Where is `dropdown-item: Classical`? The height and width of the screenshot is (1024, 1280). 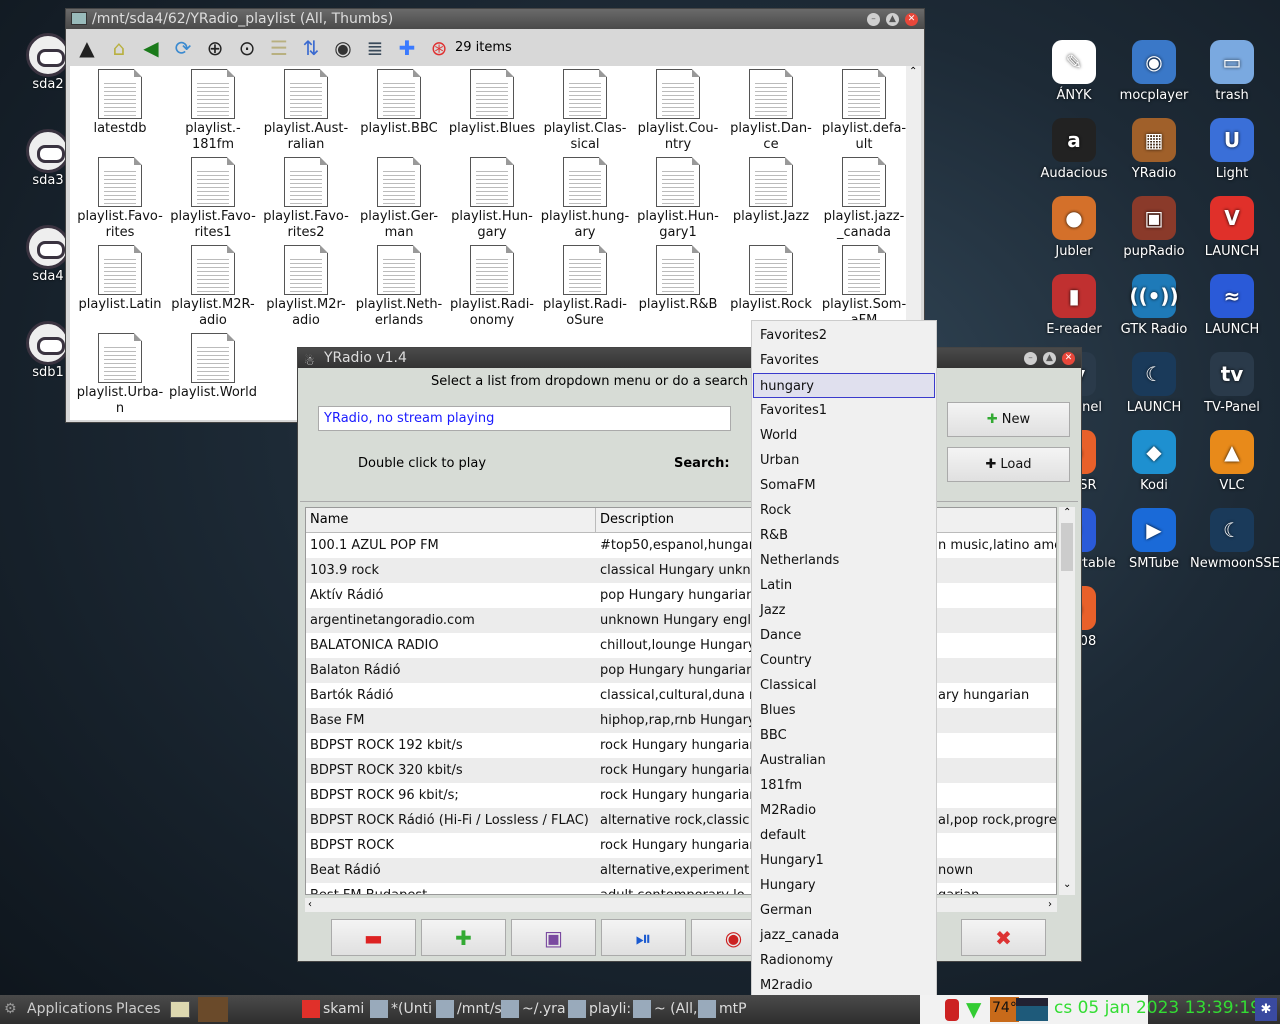
dropdown-item: Classical is located at coordinates (844, 685).